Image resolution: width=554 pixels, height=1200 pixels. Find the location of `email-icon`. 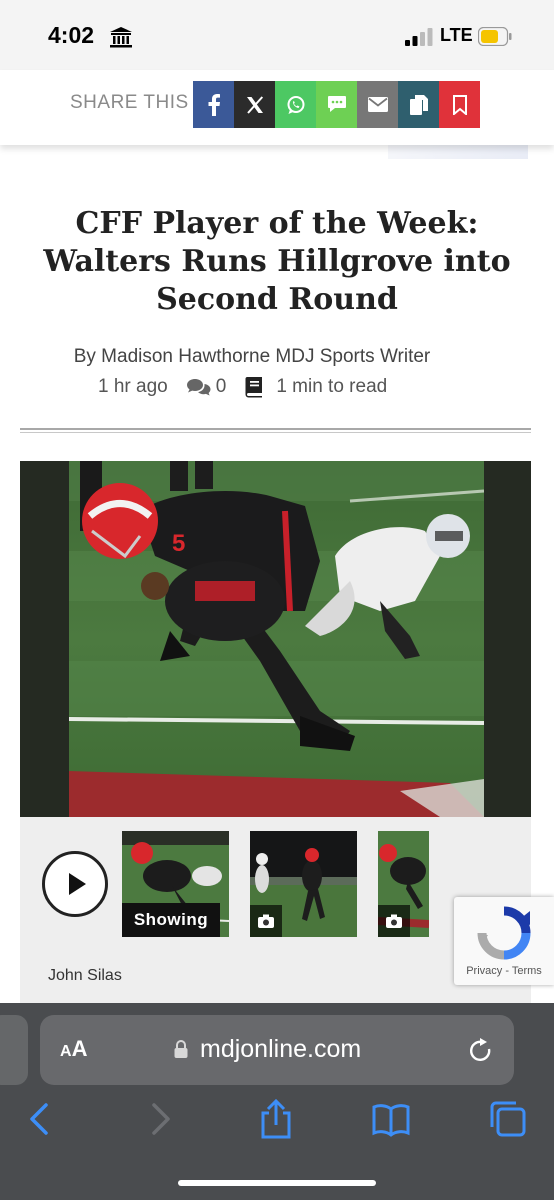

email-icon is located at coordinates (377, 104).